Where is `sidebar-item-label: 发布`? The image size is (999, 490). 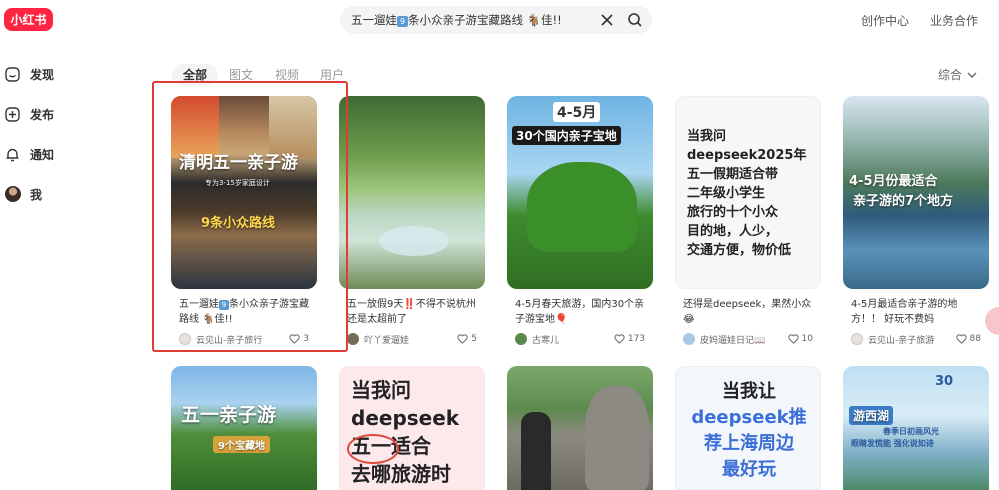
sidebar-item-label: 发布 is located at coordinates (42, 114).